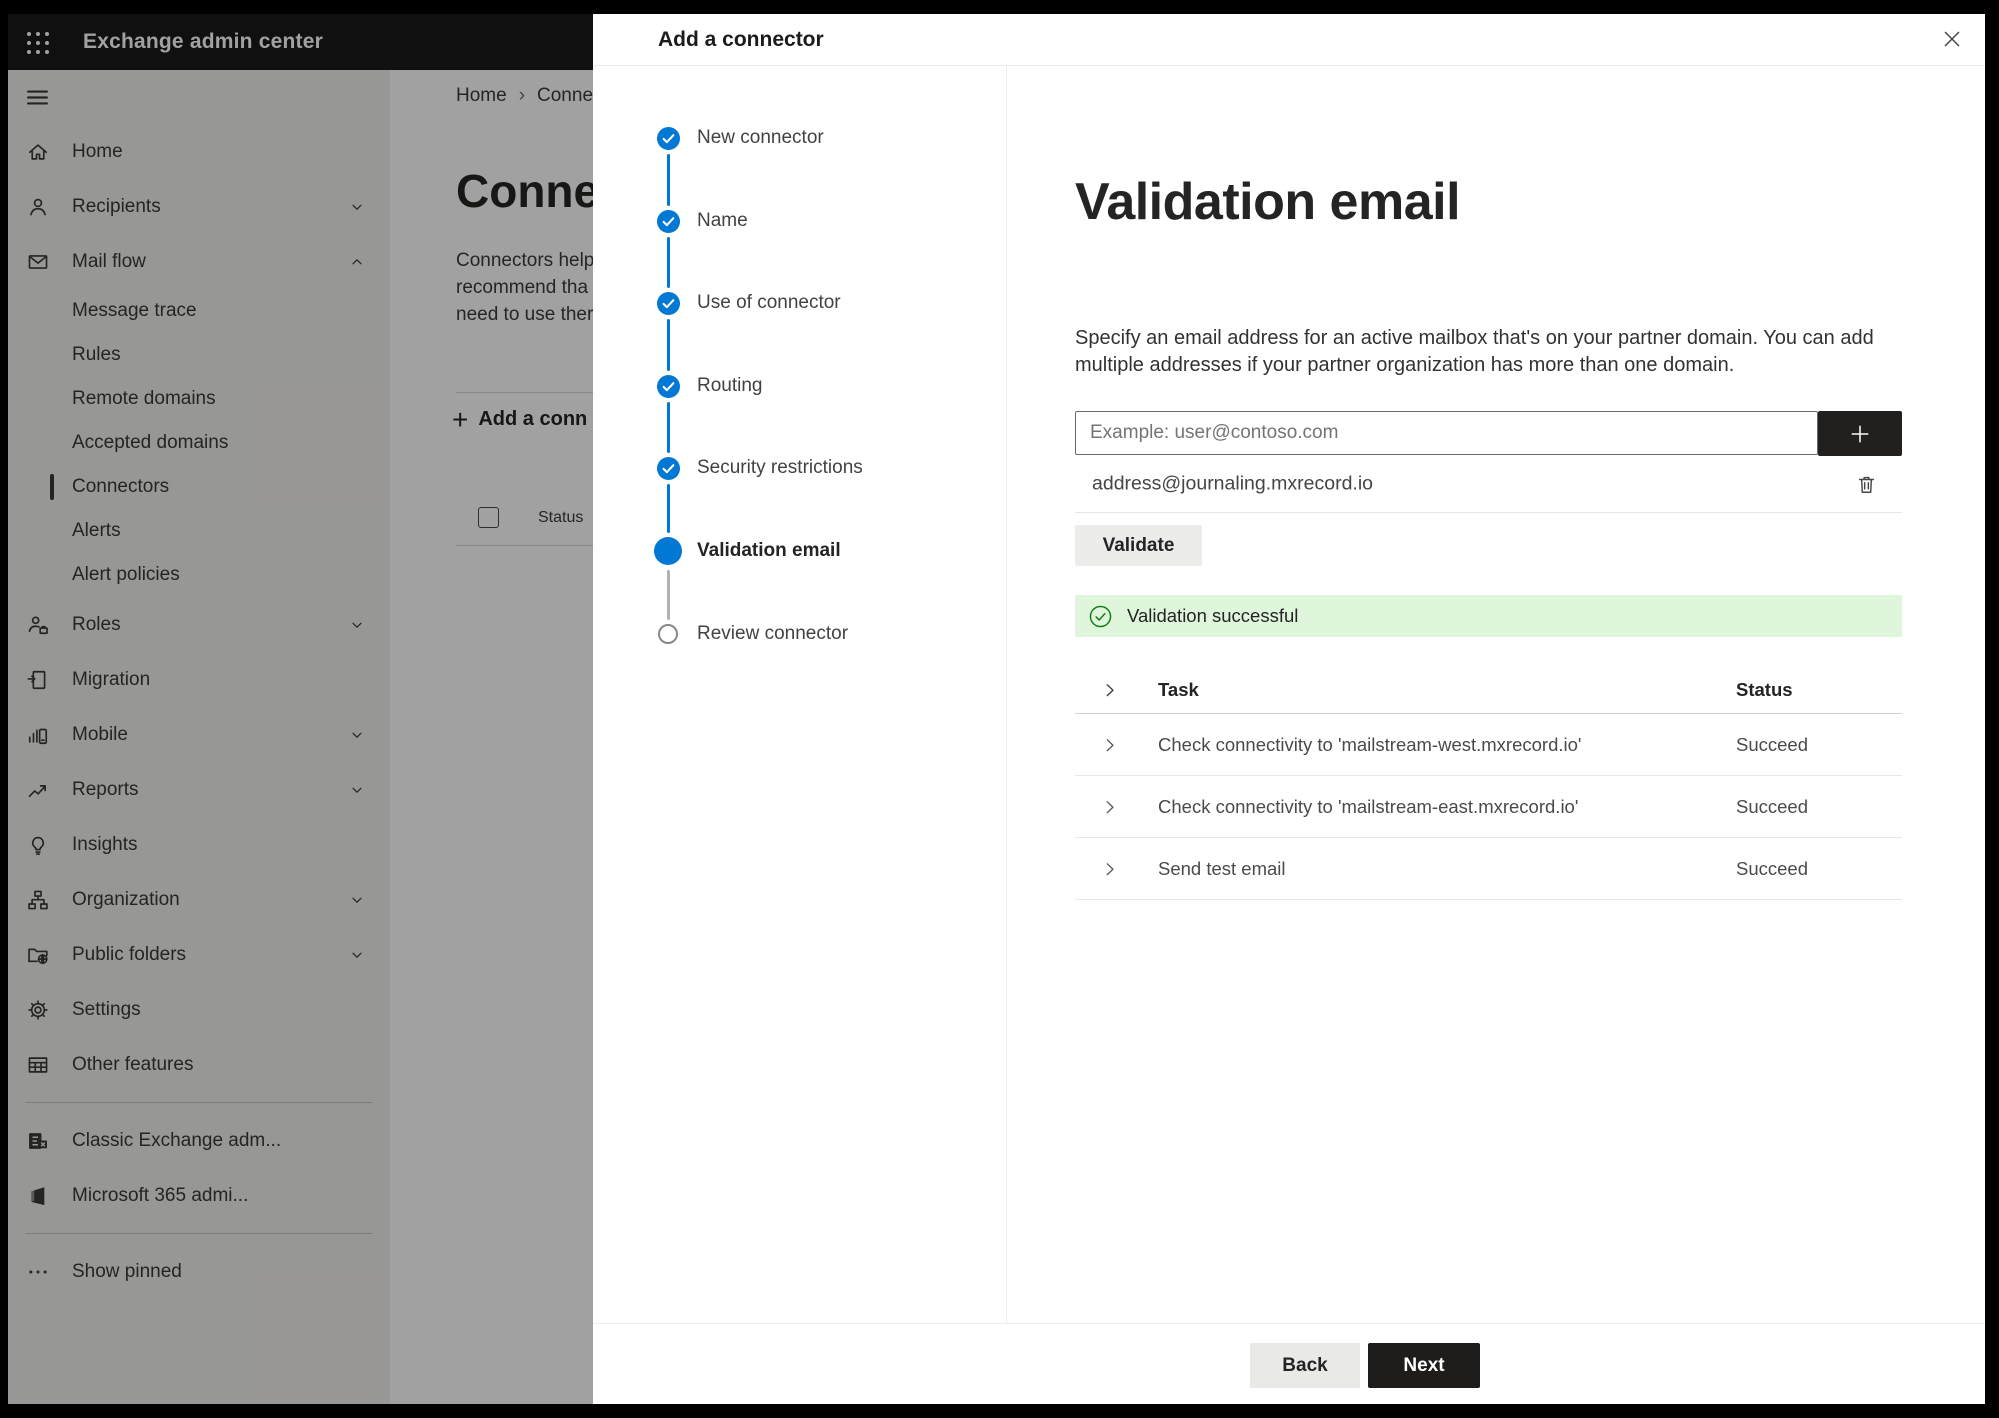 This screenshot has height=1418, width=1999. What do you see at coordinates (730, 386) in the screenshot?
I see `step-routing: Routing` at bounding box center [730, 386].